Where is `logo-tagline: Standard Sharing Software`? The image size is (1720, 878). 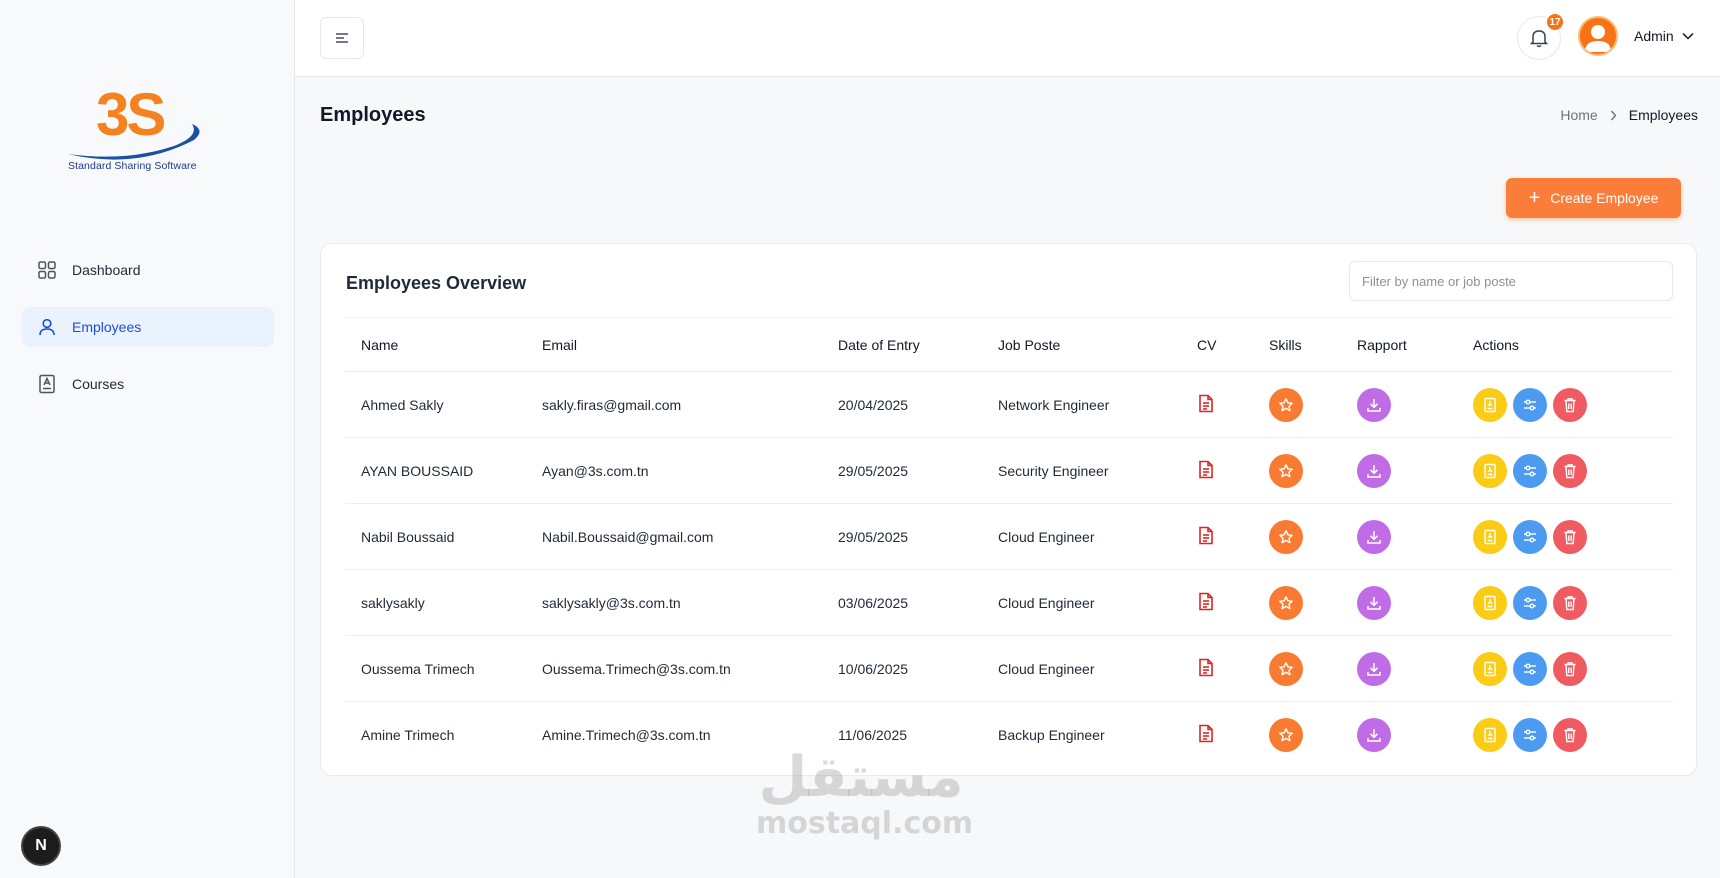 logo-tagline: Standard Sharing Software is located at coordinates (132, 166).